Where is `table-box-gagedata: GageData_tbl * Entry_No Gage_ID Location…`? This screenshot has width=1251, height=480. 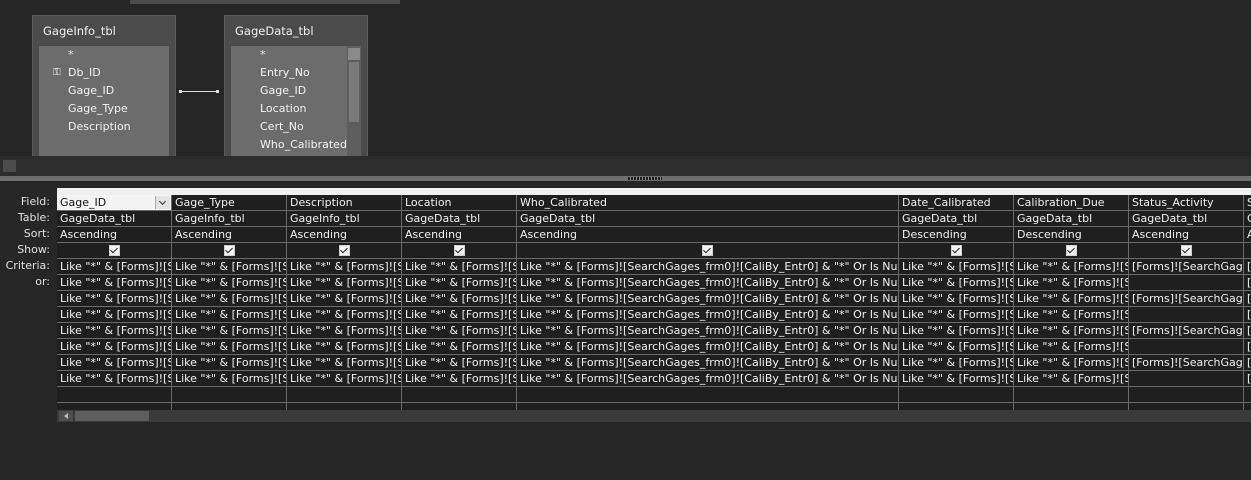 table-box-gagedata: GageData_tbl * Entry_No Gage_ID Location… is located at coordinates (296, 85).